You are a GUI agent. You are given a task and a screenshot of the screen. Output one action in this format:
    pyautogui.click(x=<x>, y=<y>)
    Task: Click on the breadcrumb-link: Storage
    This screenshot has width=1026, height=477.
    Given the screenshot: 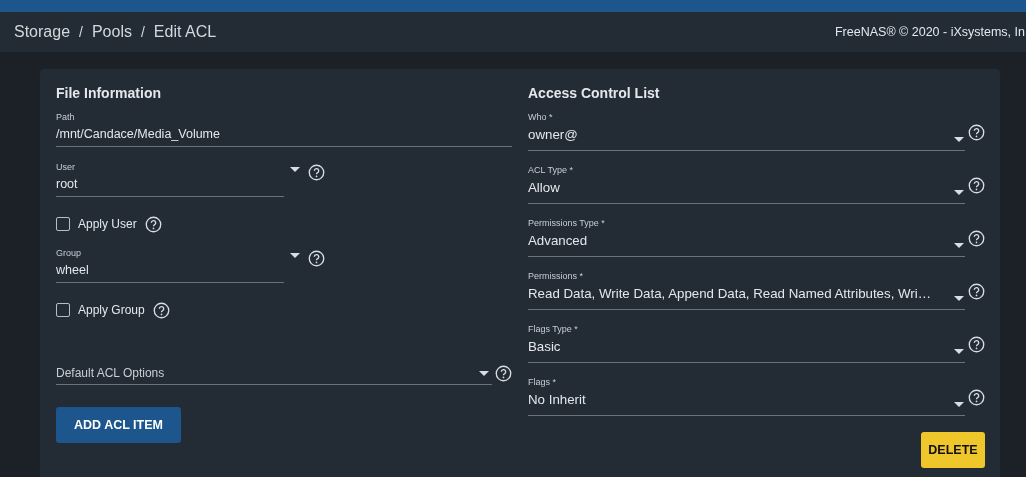 What is the action you would take?
    pyautogui.click(x=42, y=32)
    